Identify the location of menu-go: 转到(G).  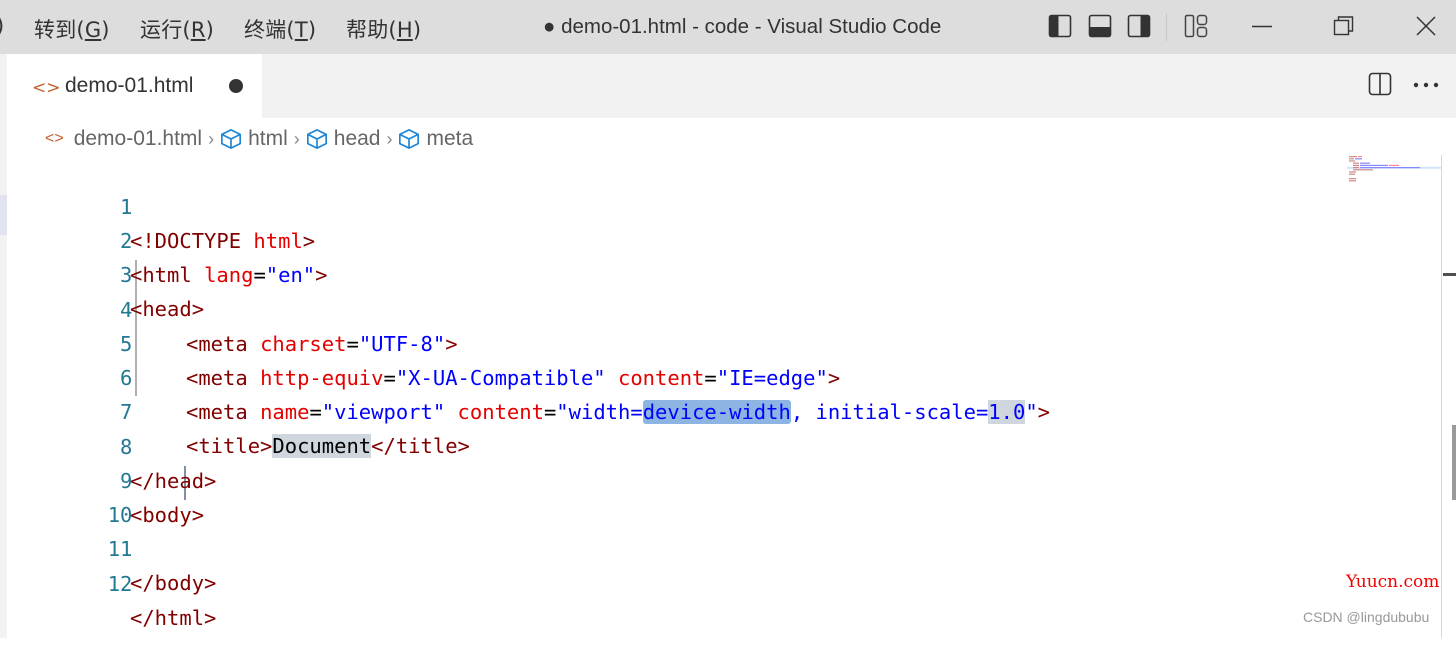
(72, 29).